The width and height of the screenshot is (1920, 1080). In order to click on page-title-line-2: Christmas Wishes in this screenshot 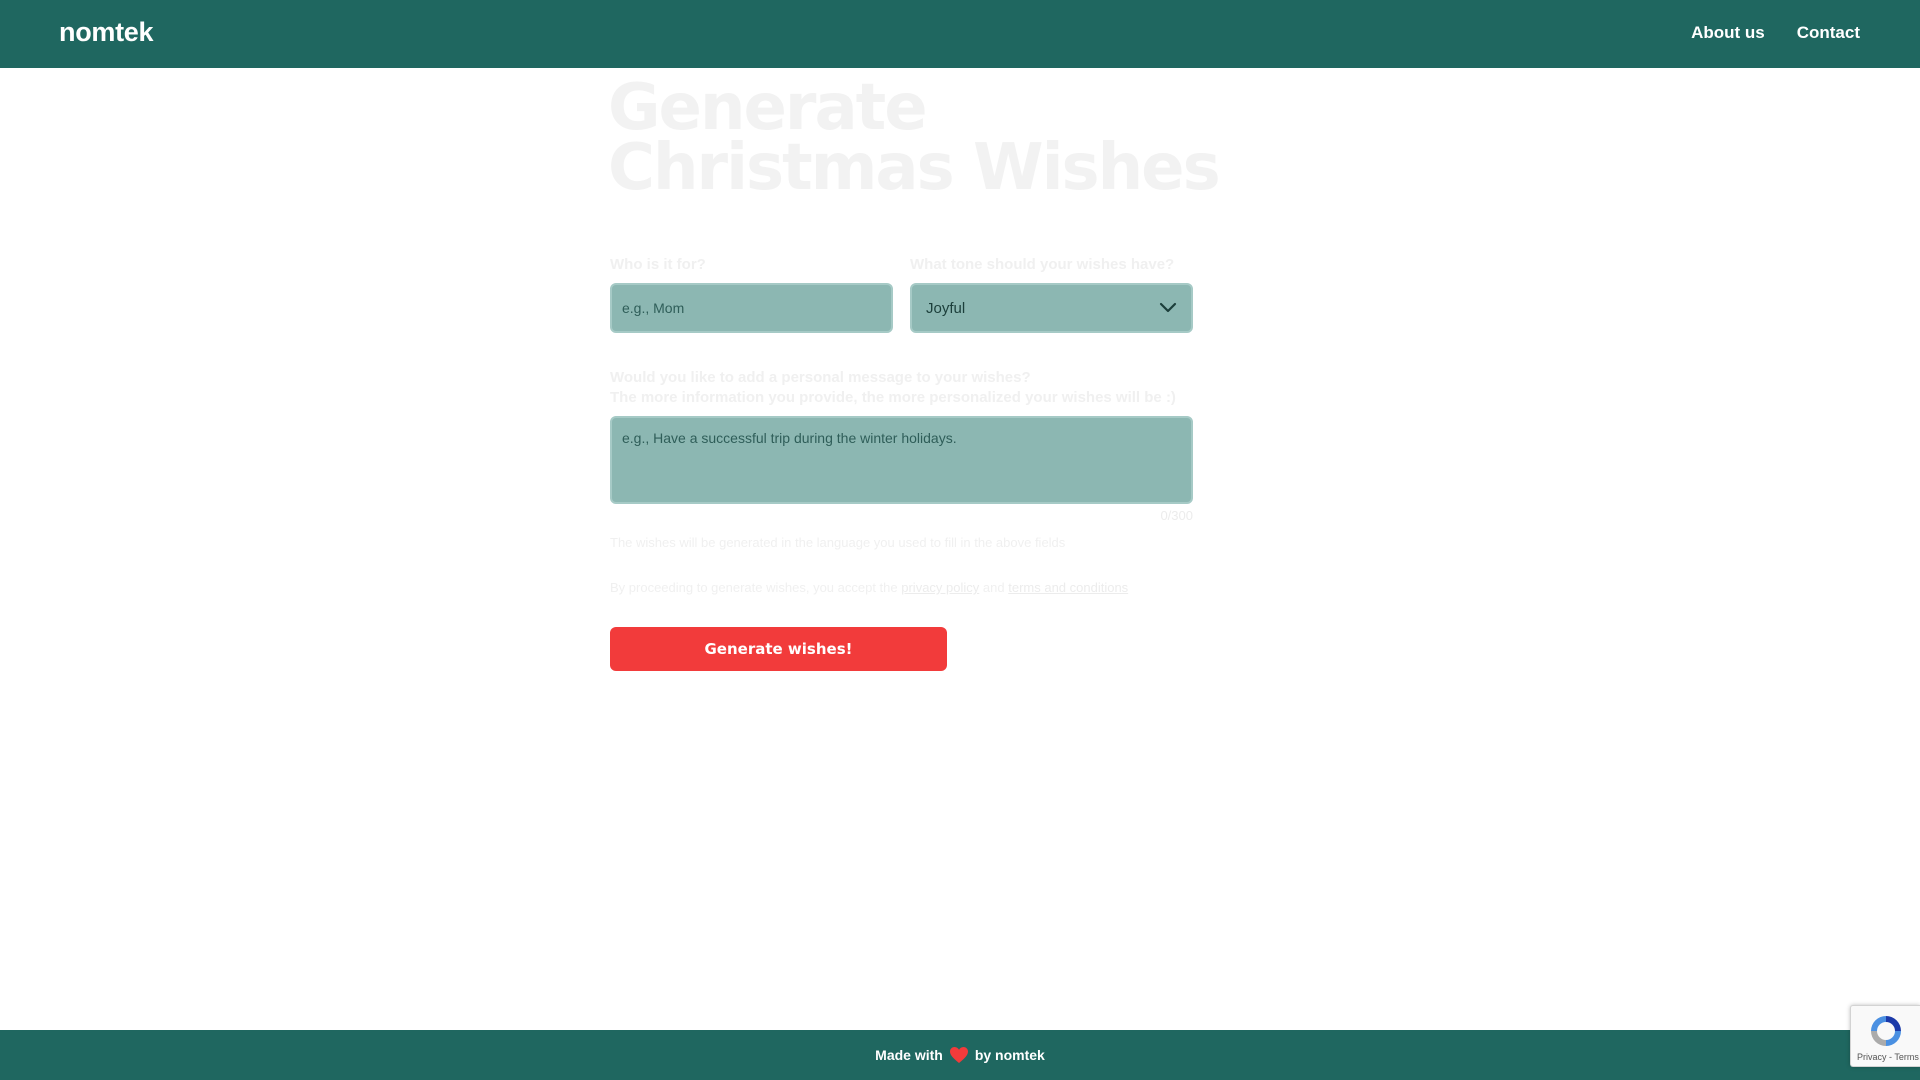, I will do `click(914, 168)`.